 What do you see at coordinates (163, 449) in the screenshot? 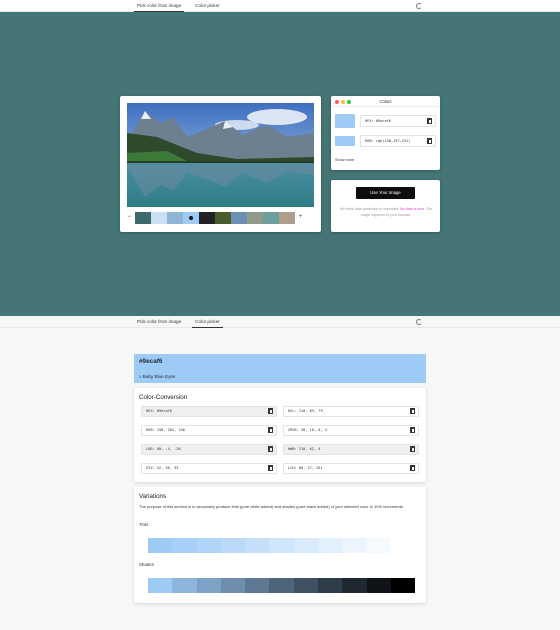
I see `conversion-value: LAB: 80, -4, -26` at bounding box center [163, 449].